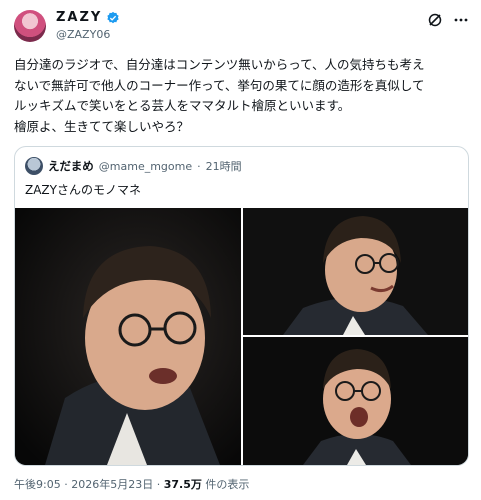 The height and width of the screenshot is (500, 481). I want to click on post-text-line: ないで無許可で他人のコーナー作って、挙句の果てに顔の造形を真似して, so click(219, 85).